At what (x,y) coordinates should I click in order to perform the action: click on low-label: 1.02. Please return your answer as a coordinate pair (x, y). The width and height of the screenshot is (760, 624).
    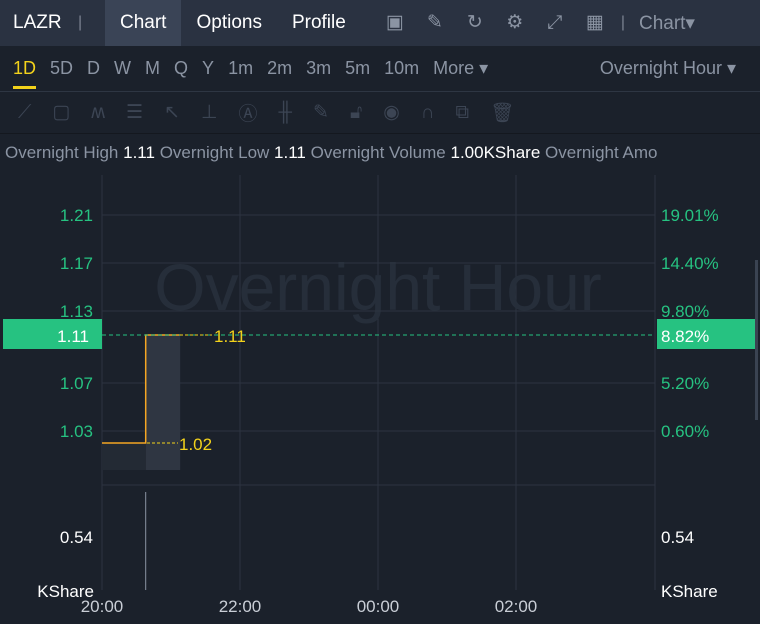
    Looking at the image, I should click on (195, 444).